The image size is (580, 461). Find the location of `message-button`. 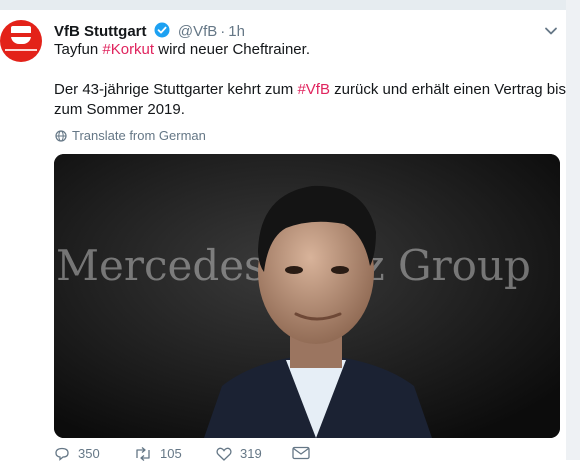

message-button is located at coordinates (301, 453).